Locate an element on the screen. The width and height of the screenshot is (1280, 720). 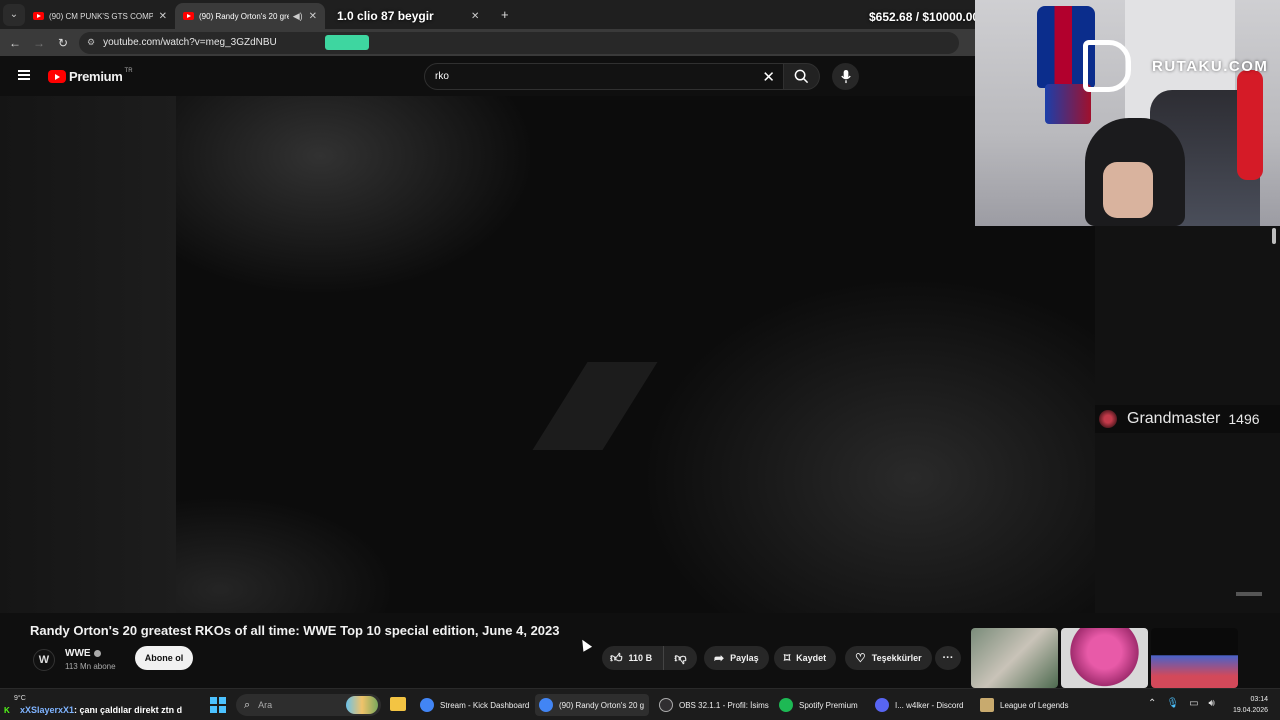
taskbar-app-chrome-kick: Stream - Kick Dashboard is located at coordinates (473, 705).